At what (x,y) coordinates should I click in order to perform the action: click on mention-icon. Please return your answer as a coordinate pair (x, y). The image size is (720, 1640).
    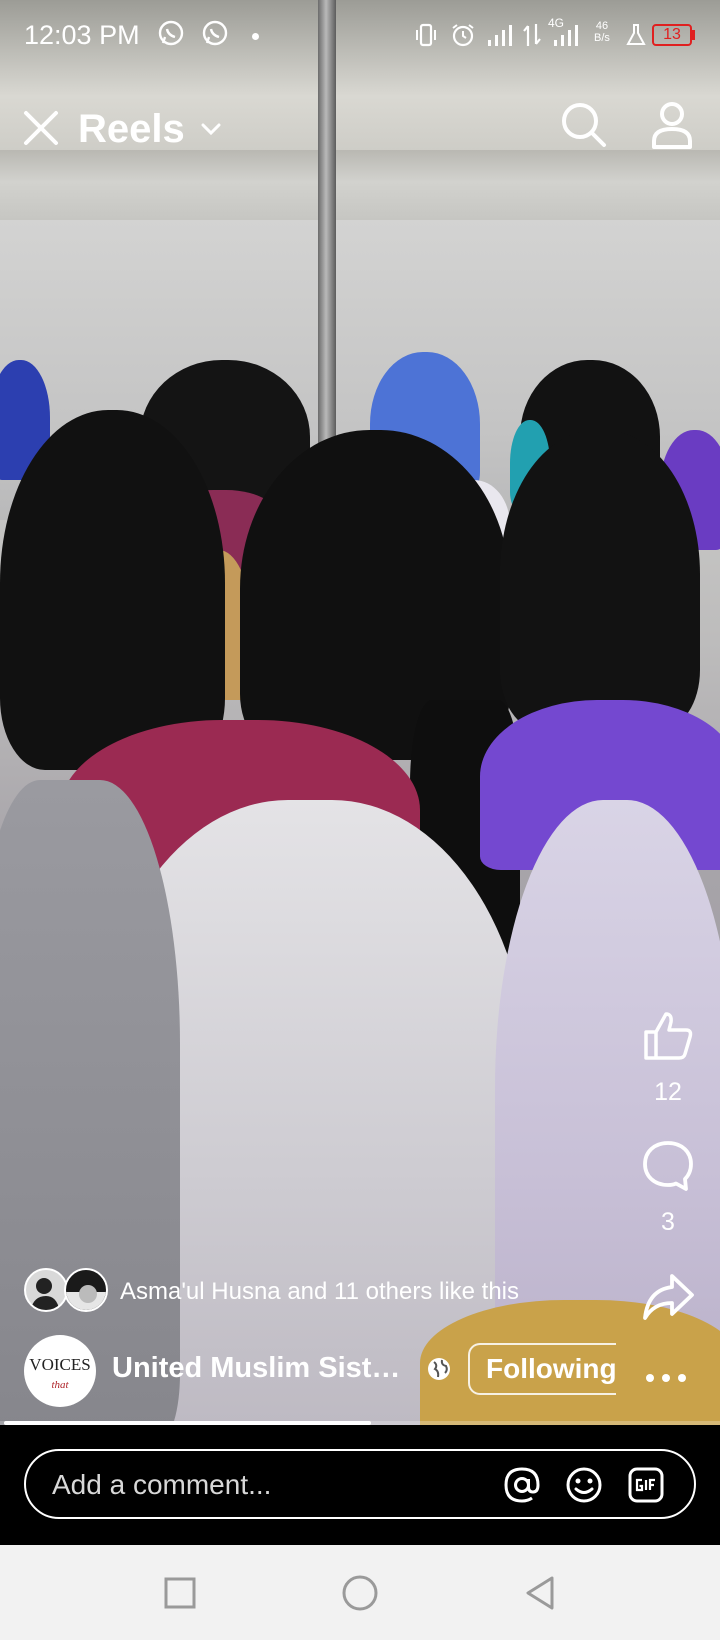
    Looking at the image, I should click on (522, 1485).